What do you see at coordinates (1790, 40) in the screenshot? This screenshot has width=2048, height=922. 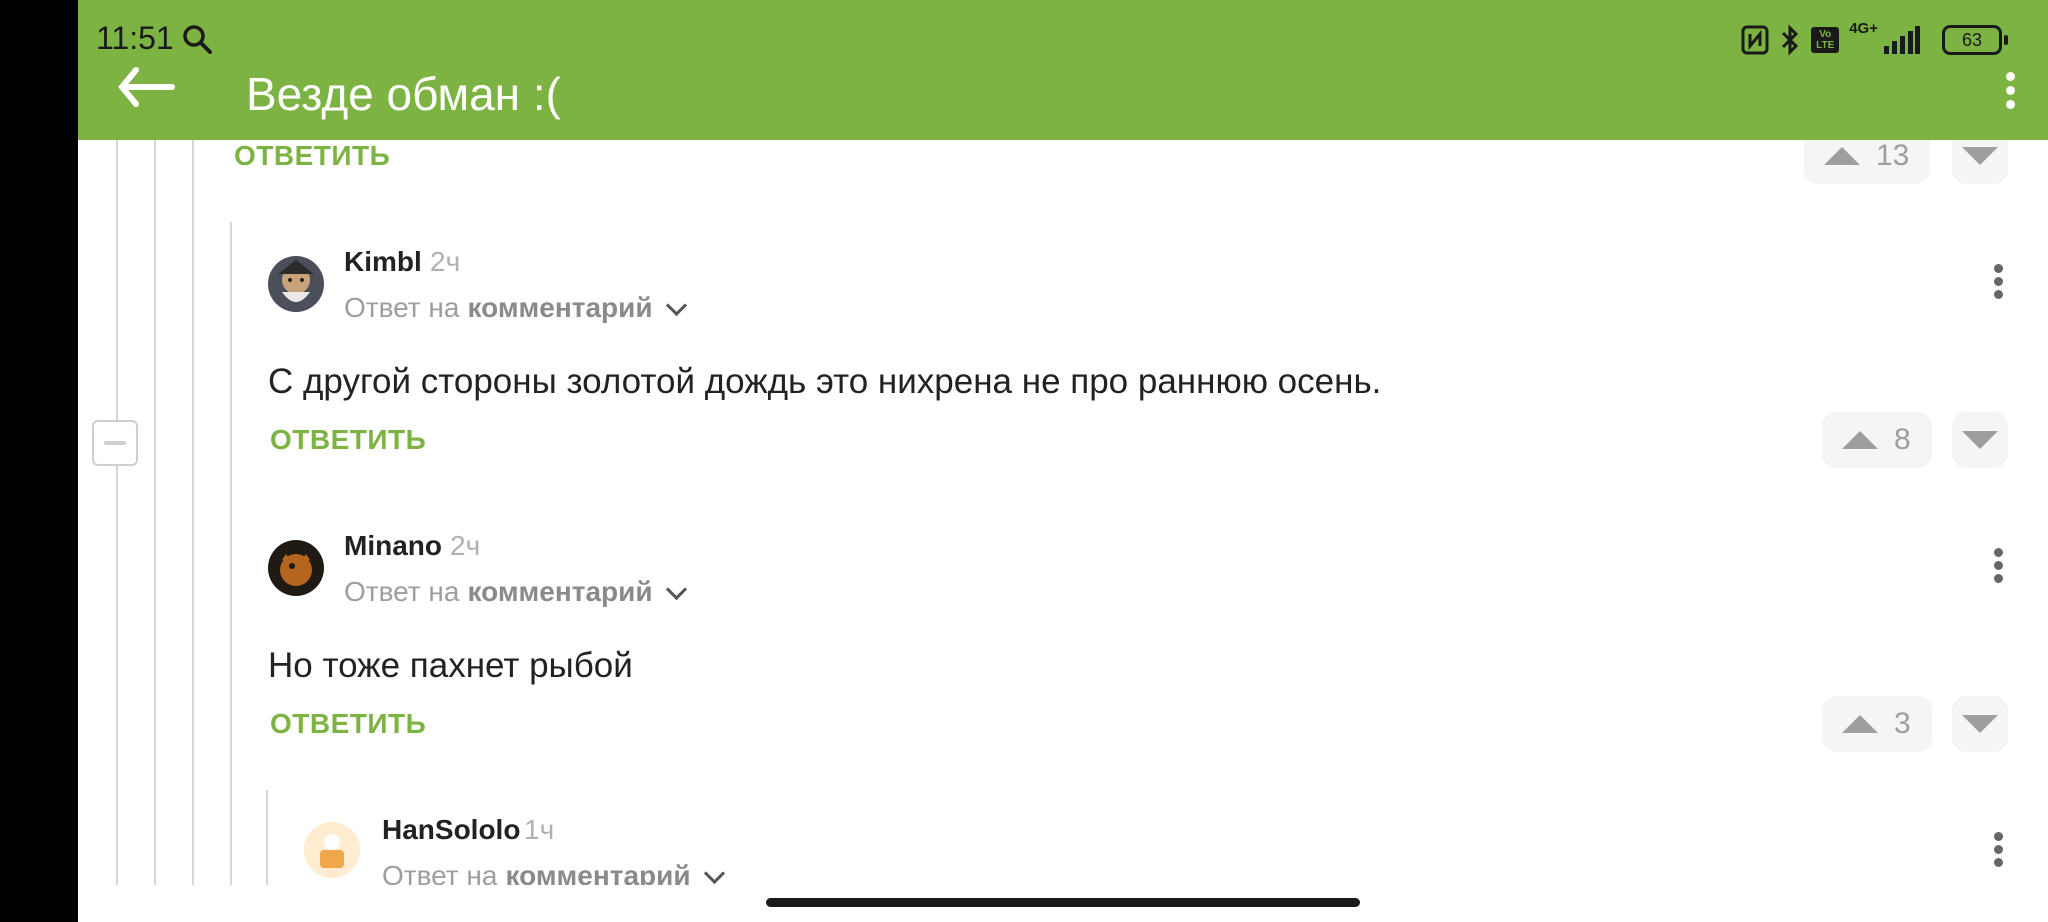 I see `bluetooth-icon` at bounding box center [1790, 40].